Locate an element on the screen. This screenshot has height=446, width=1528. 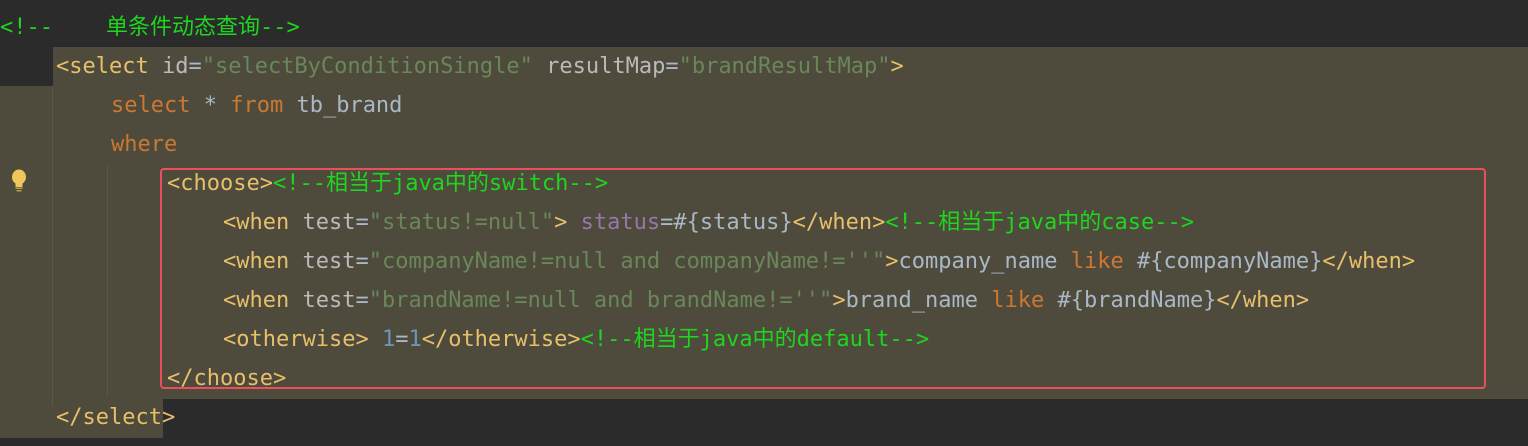
code-token: tb_brand is located at coordinates (343, 105).